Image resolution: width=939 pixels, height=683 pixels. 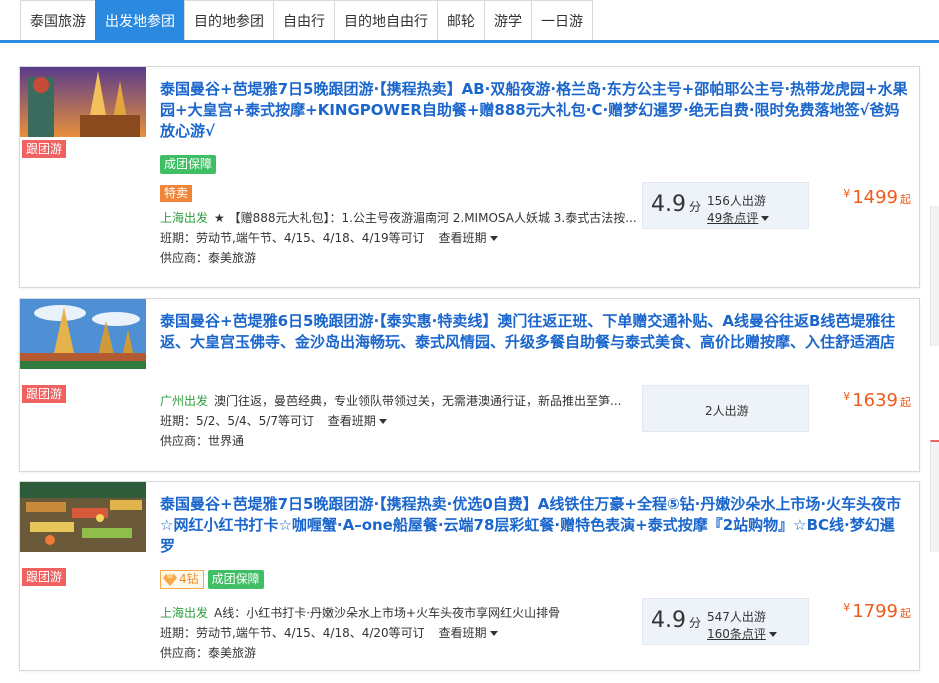 I want to click on traveler-count: 156人出游, so click(x=736, y=201).